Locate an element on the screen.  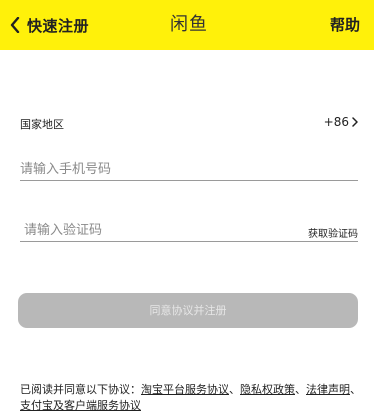
region-code-text: +86 is located at coordinates (336, 122).